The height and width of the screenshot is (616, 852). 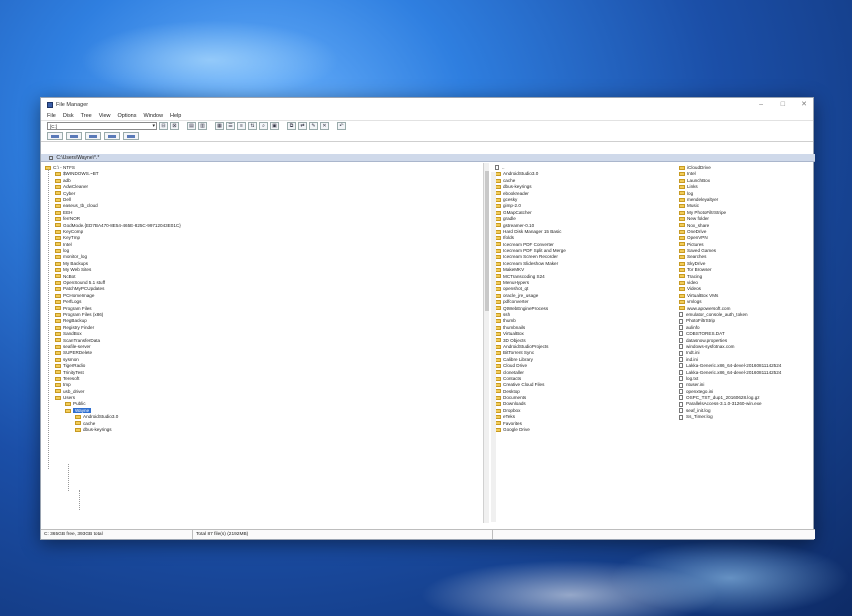 I want to click on share-button: ▤, so click(x=191, y=126).